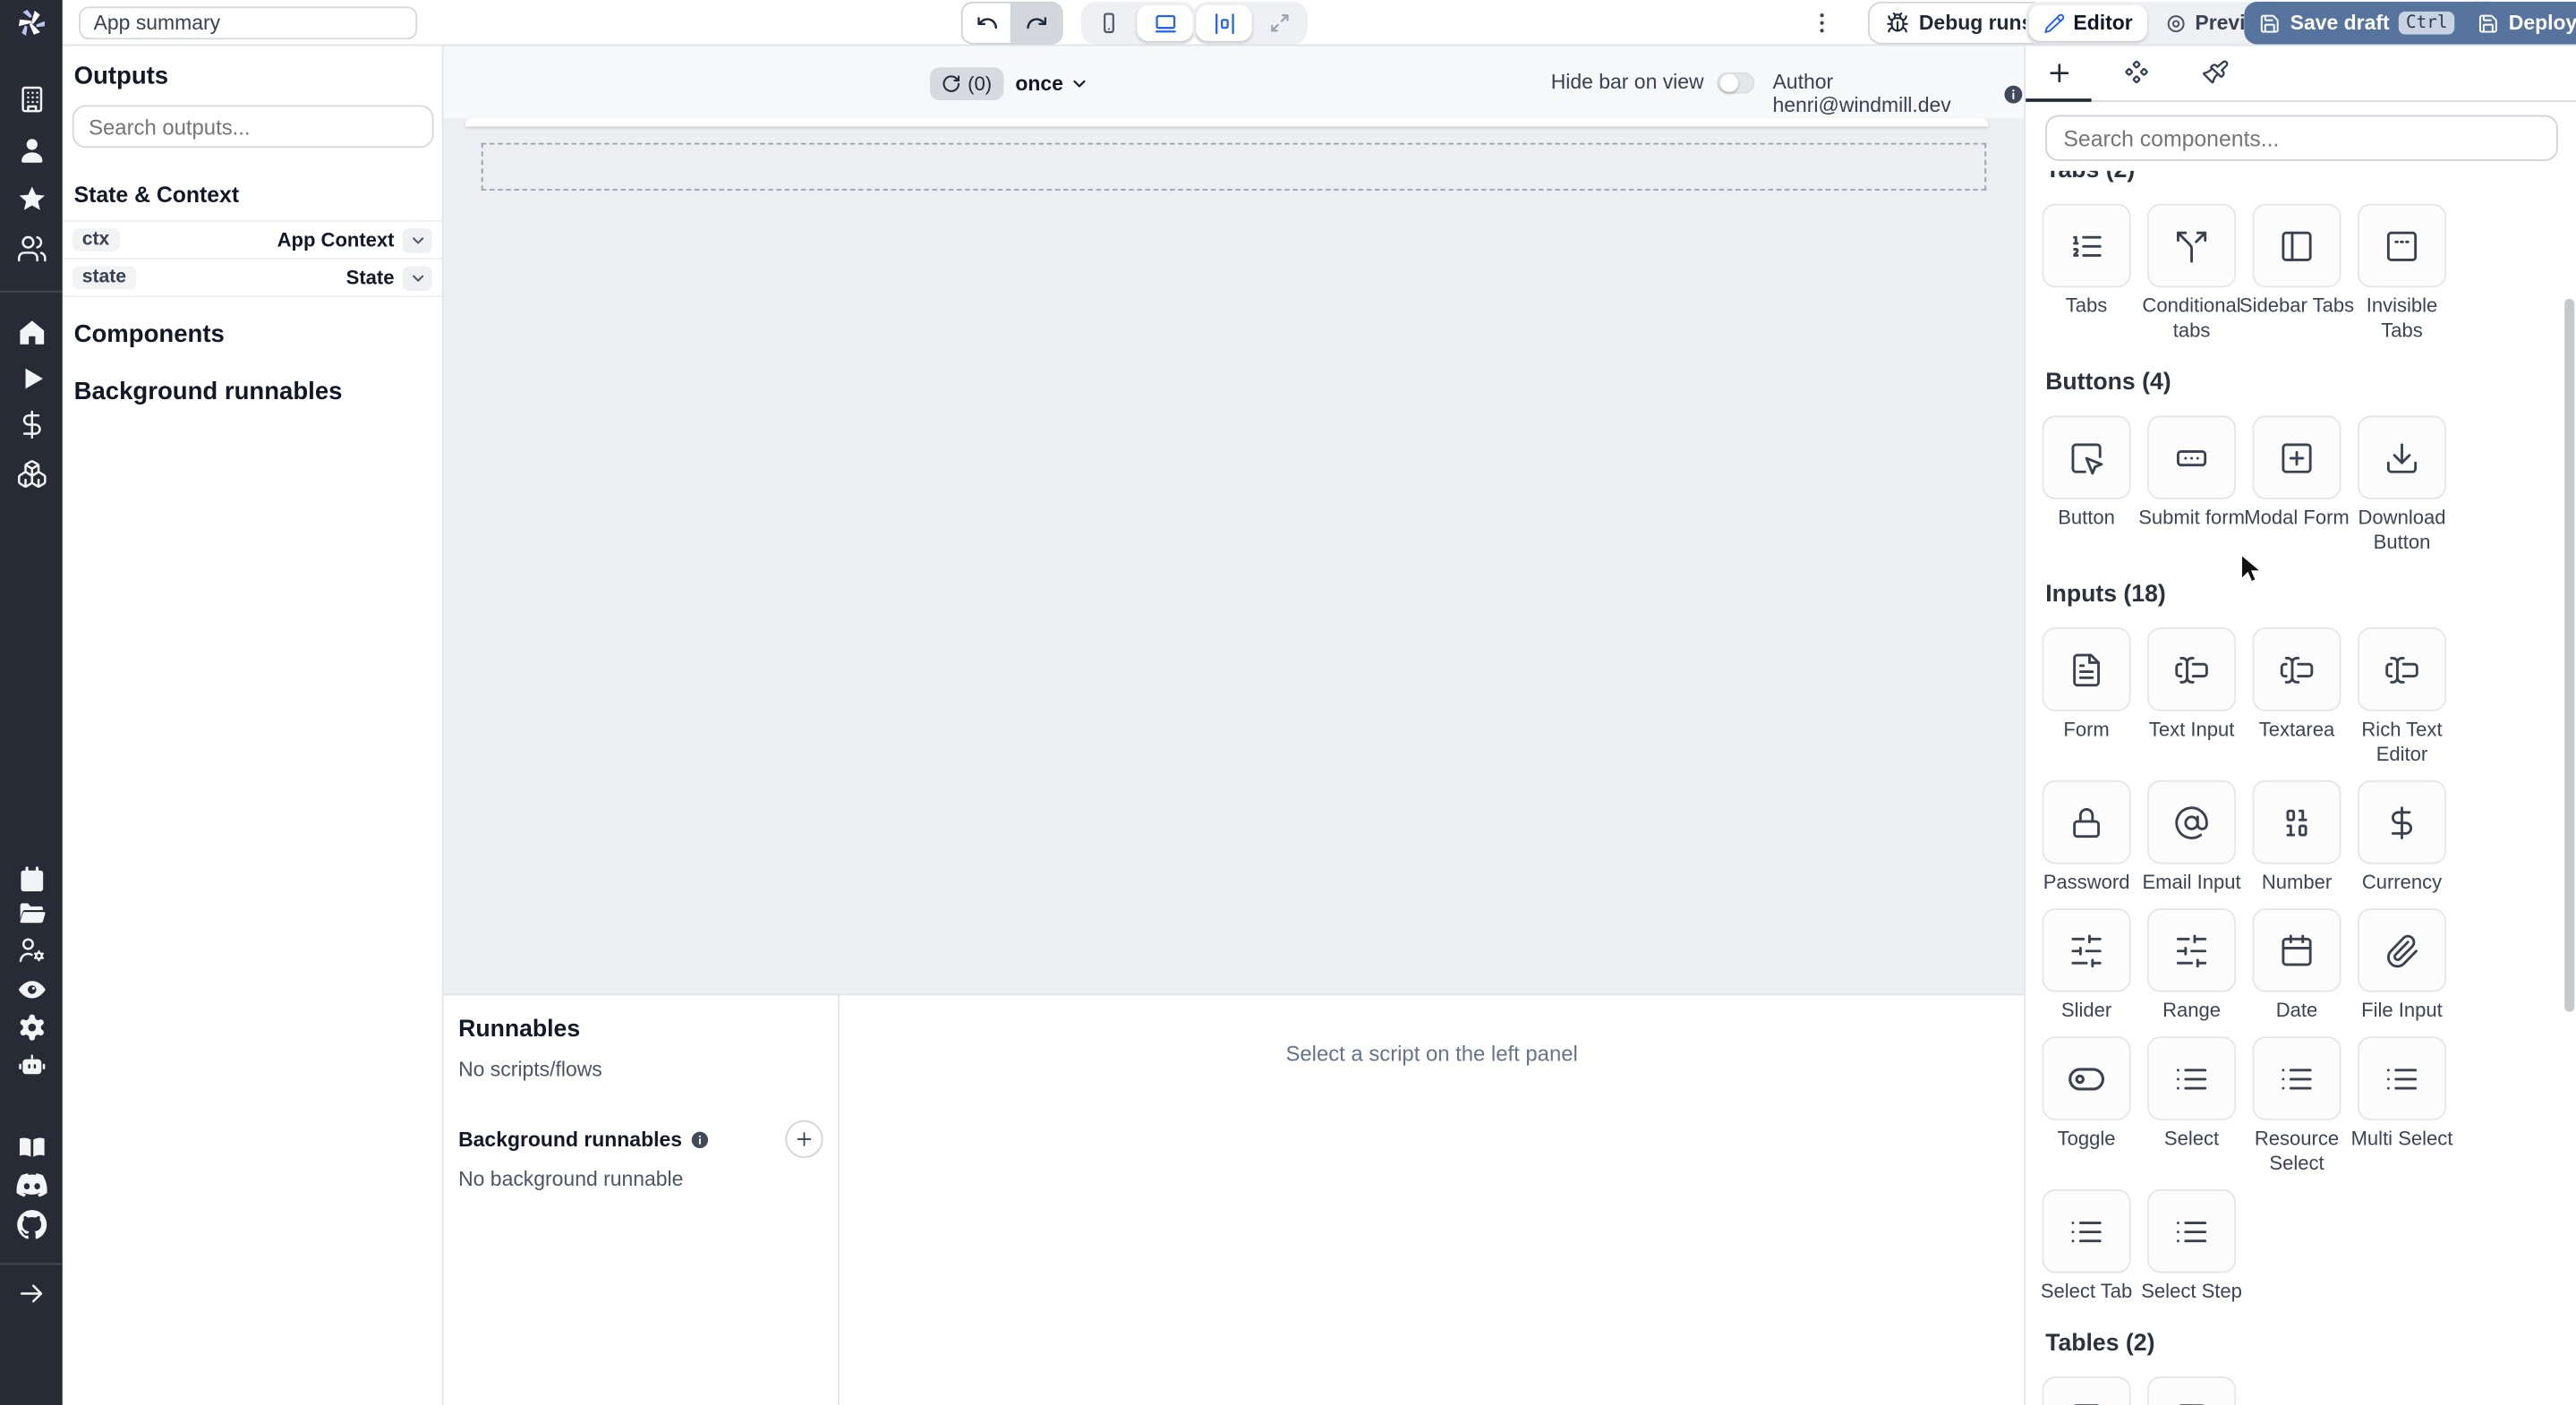  Describe the element at coordinates (2296, 950) in the screenshot. I see `calendar-days-icon` at that location.